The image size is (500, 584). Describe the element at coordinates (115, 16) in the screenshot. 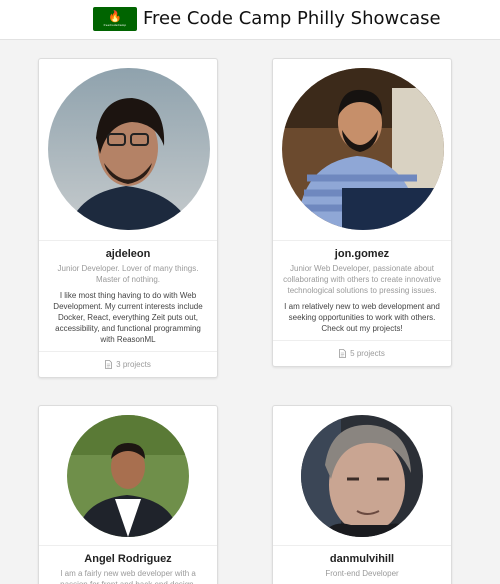

I see `flame-icon: 🔥` at that location.